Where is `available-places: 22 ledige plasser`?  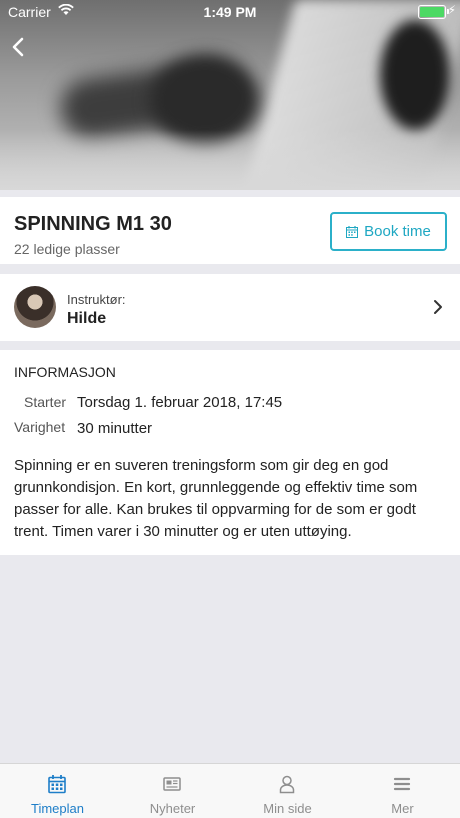
available-places: 22 ledige plasser is located at coordinates (67, 249).